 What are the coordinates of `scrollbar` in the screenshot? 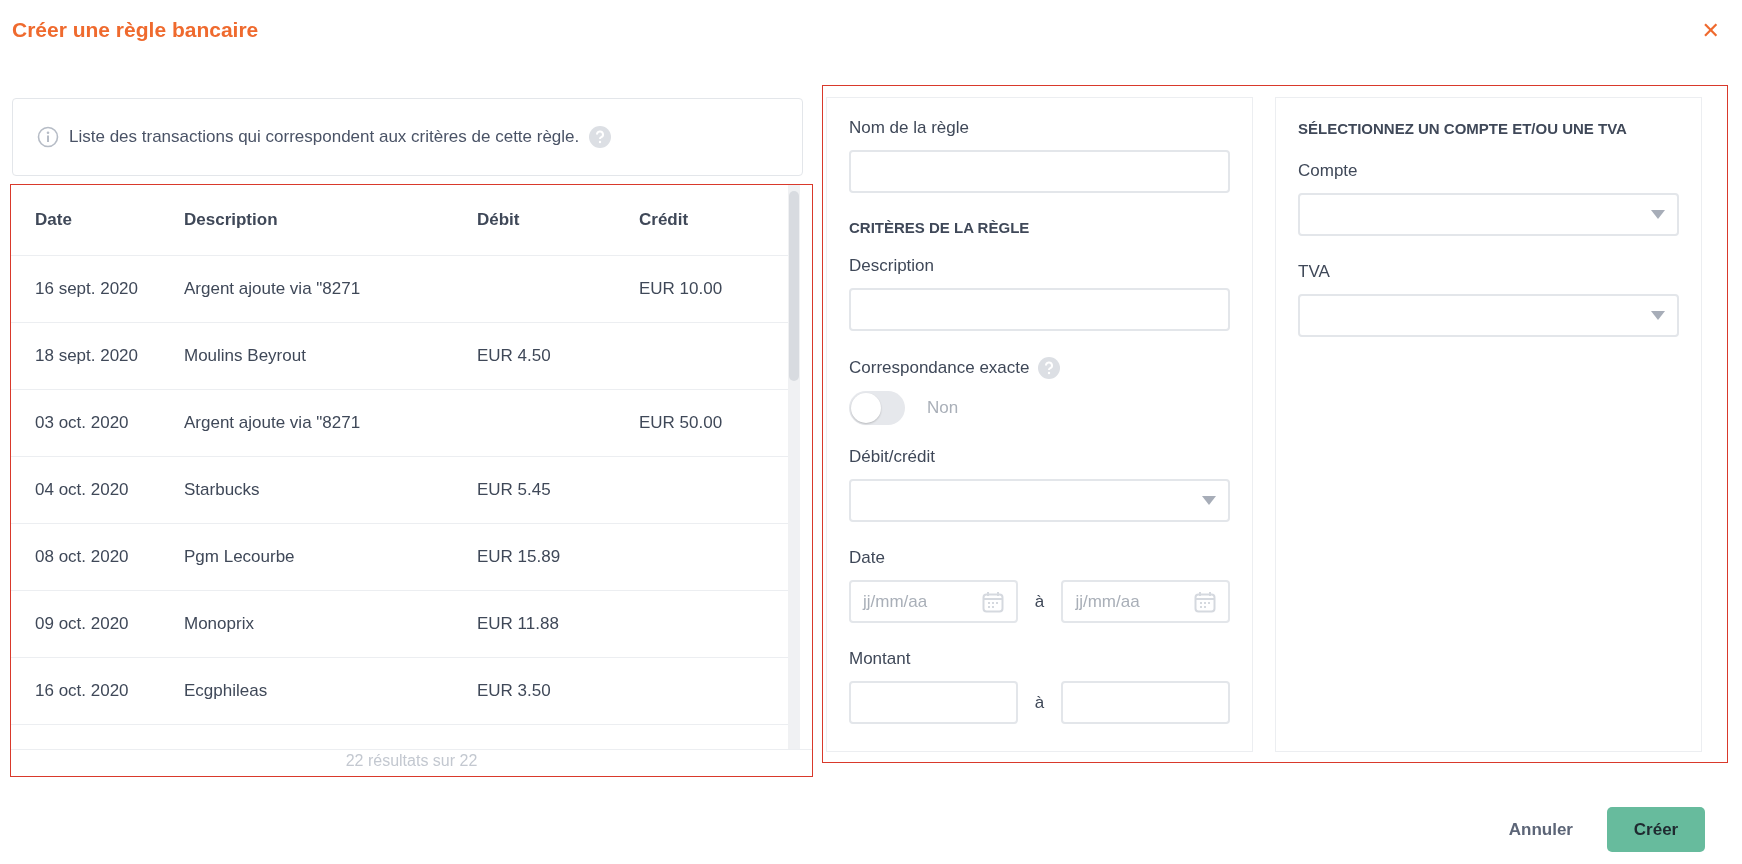 It's located at (794, 467).